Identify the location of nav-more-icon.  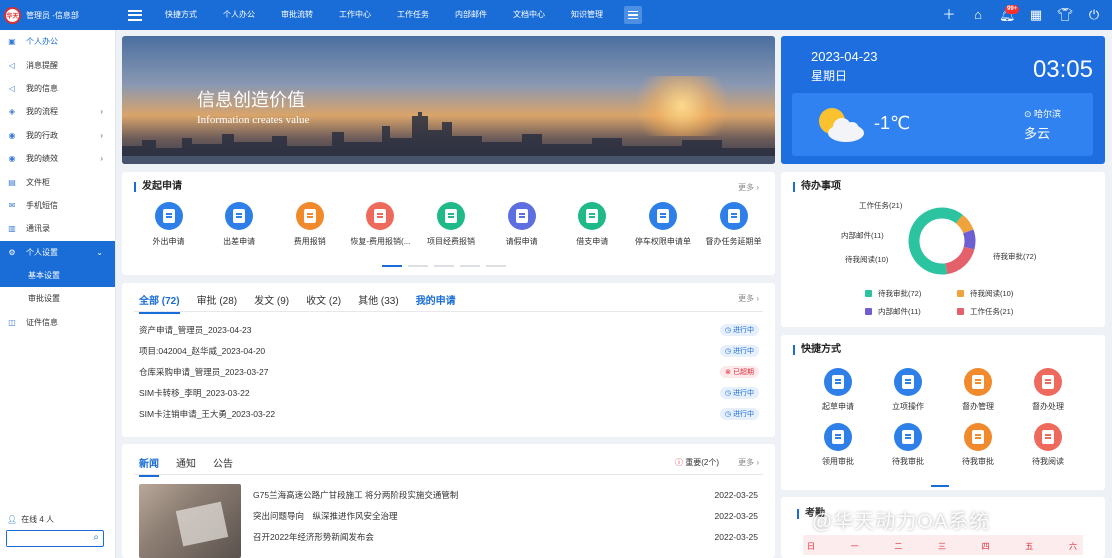
(633, 15).